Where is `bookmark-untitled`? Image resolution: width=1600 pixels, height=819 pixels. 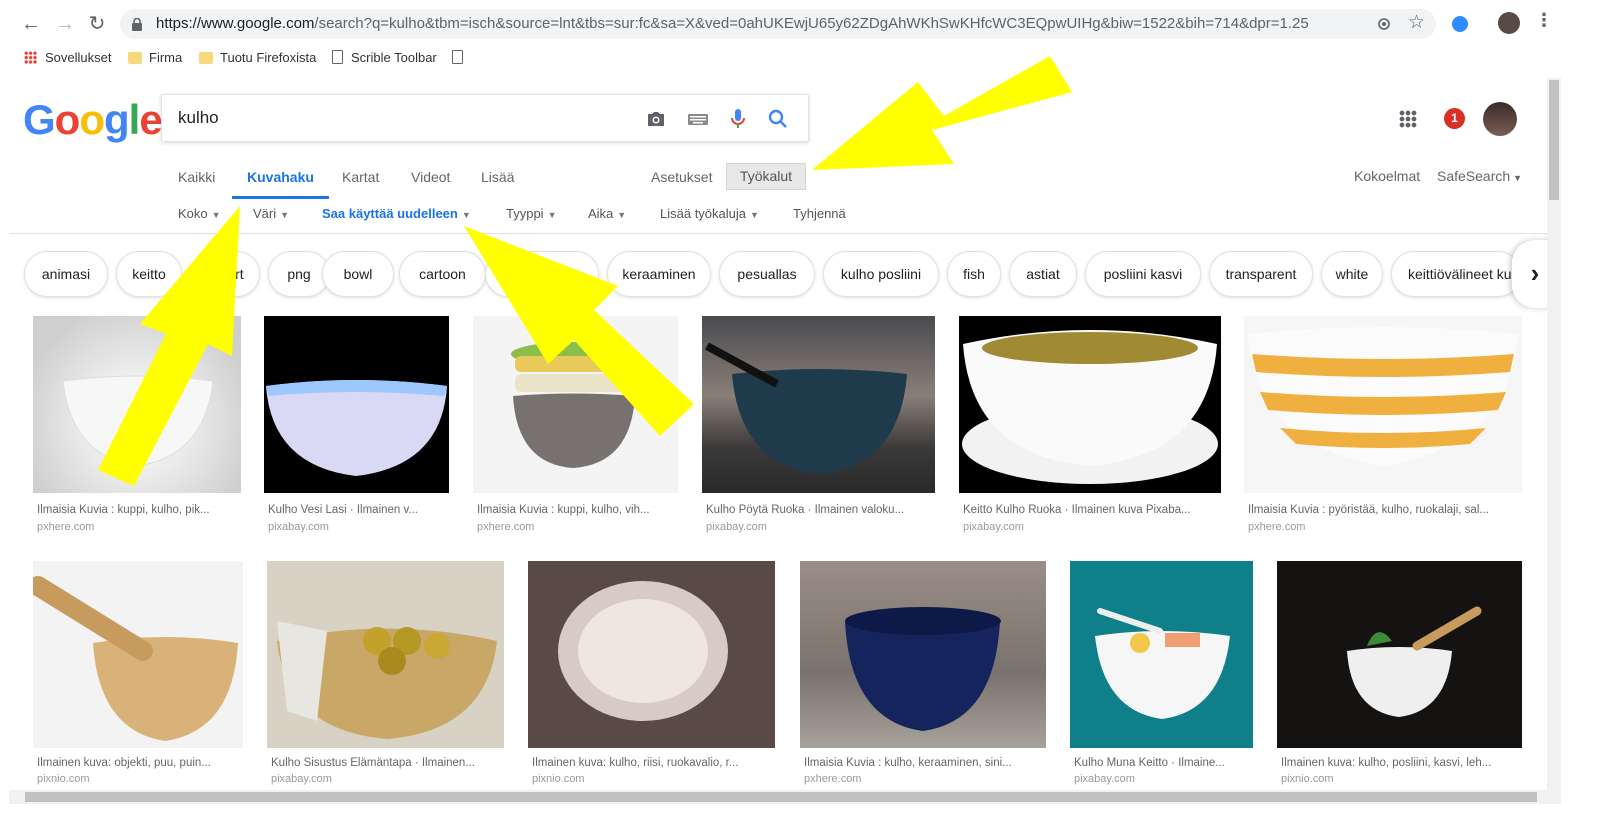 bookmark-untitled is located at coordinates (461, 58).